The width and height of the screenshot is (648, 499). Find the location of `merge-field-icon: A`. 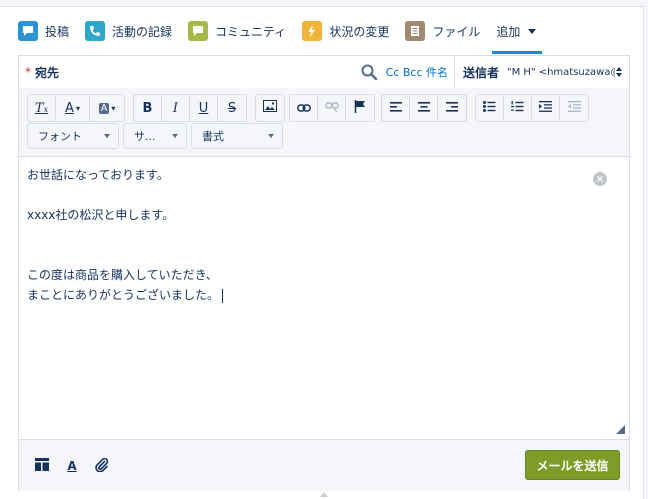

merge-field-icon: A is located at coordinates (72, 466).